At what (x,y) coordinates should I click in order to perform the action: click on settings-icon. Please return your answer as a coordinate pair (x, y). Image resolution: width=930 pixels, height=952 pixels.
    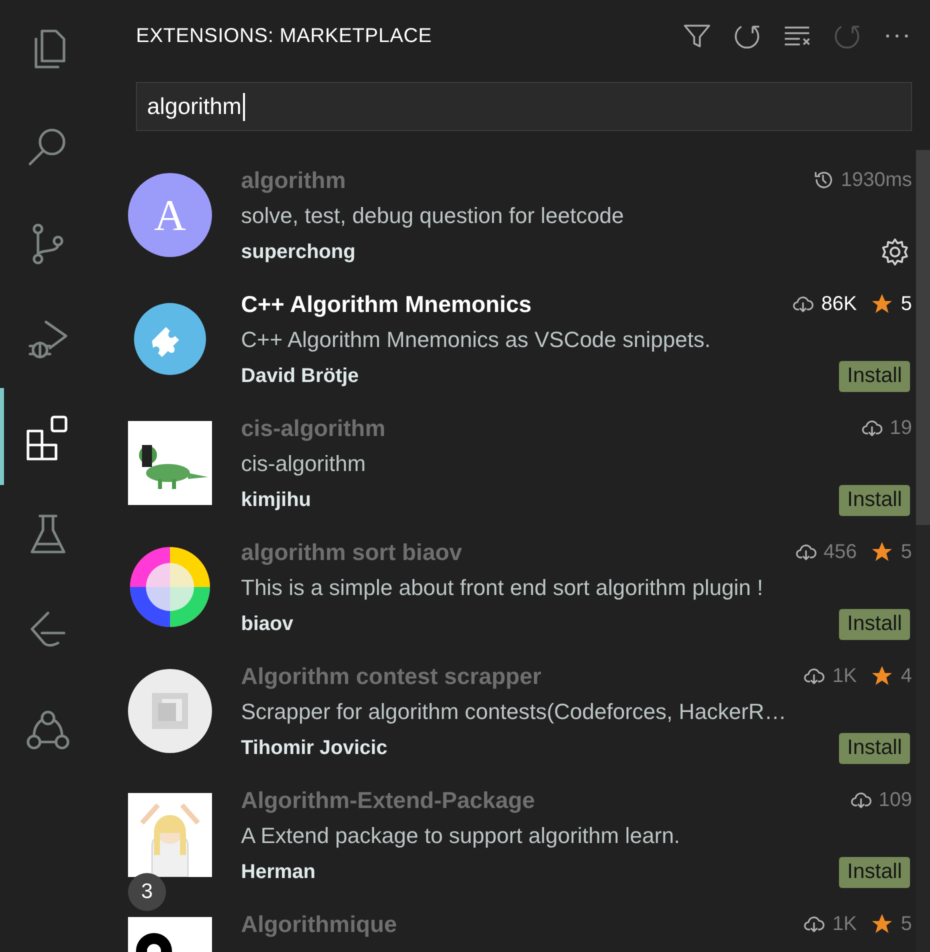
    Looking at the image, I should click on (895, 252).